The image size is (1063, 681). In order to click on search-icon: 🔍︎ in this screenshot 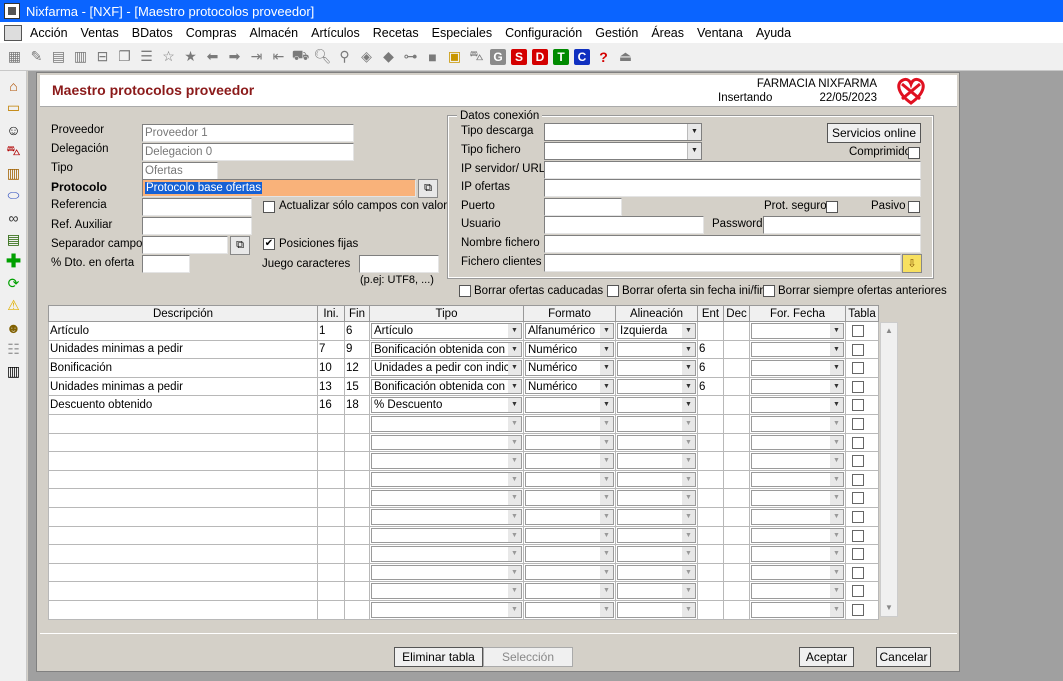, I will do `click(323, 56)`.